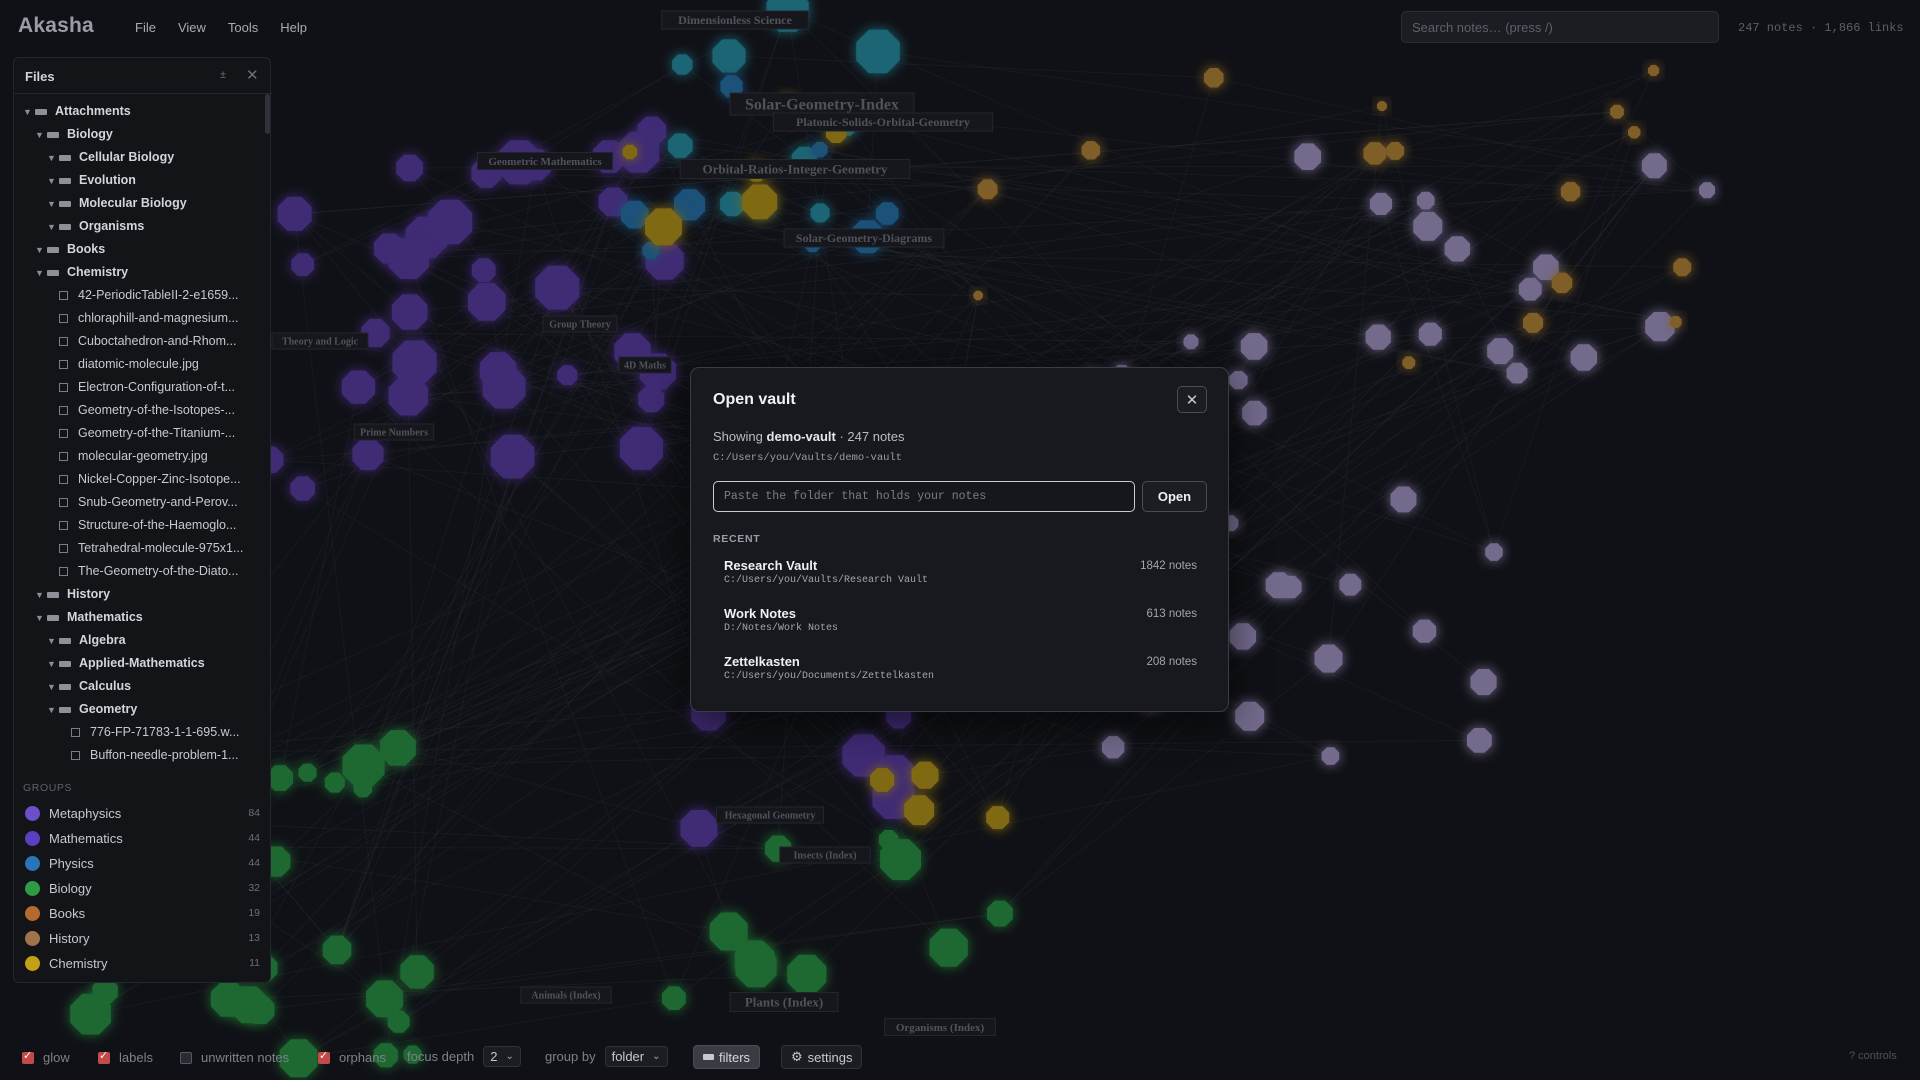  I want to click on menu-help: Help, so click(293, 27).